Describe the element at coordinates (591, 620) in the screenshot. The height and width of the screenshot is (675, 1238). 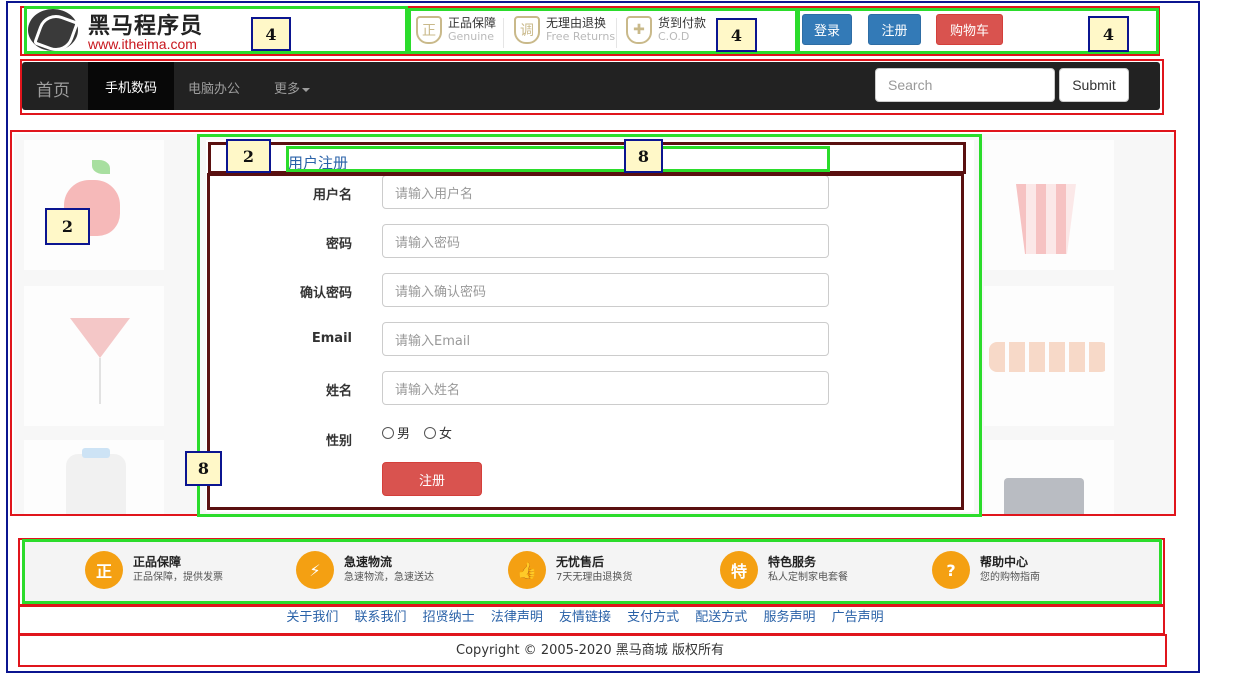
I see `outline-links` at that location.